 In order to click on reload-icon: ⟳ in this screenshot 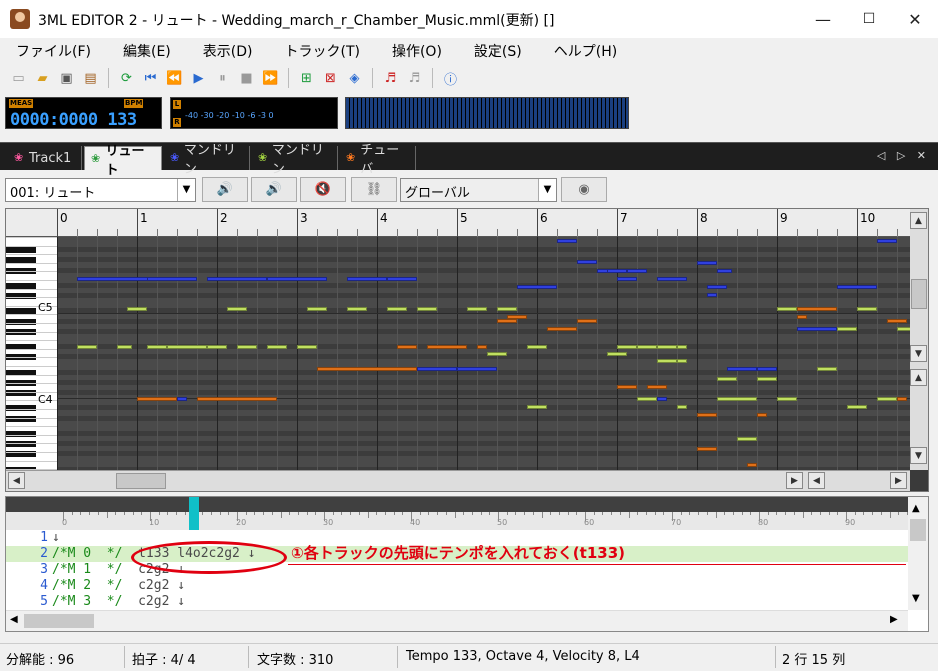, I will do `click(126, 78)`.